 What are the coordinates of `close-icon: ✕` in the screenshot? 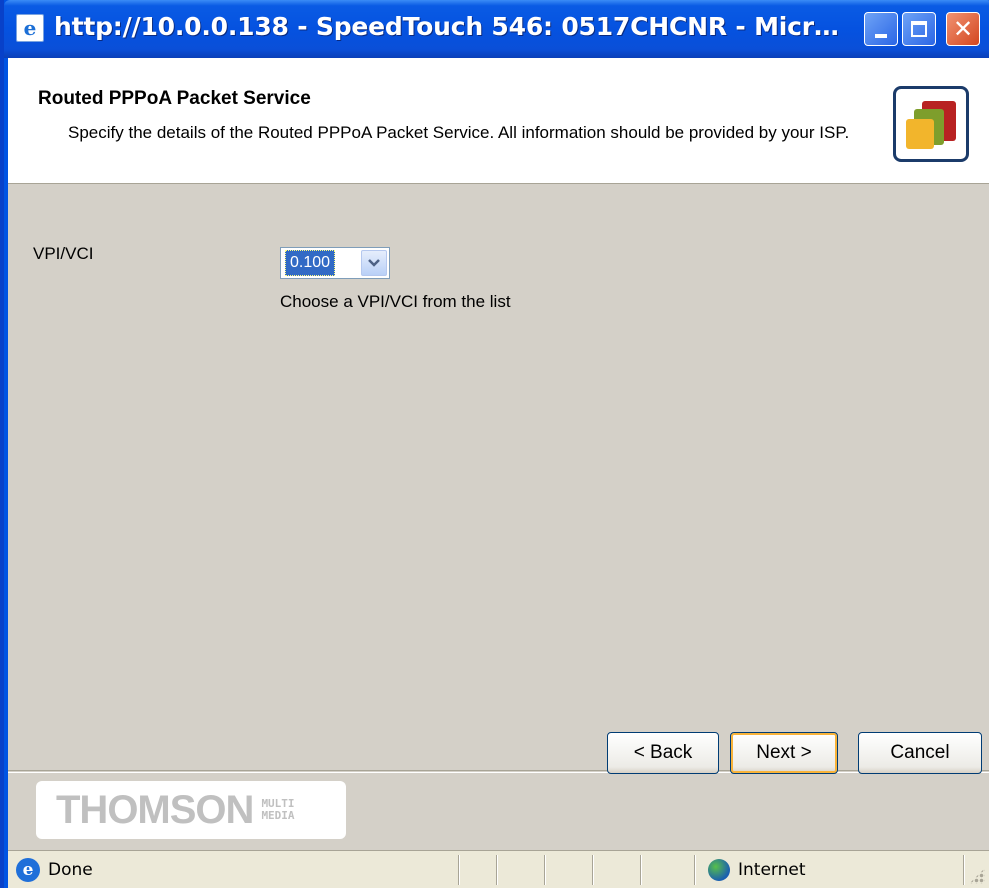 It's located at (963, 29).